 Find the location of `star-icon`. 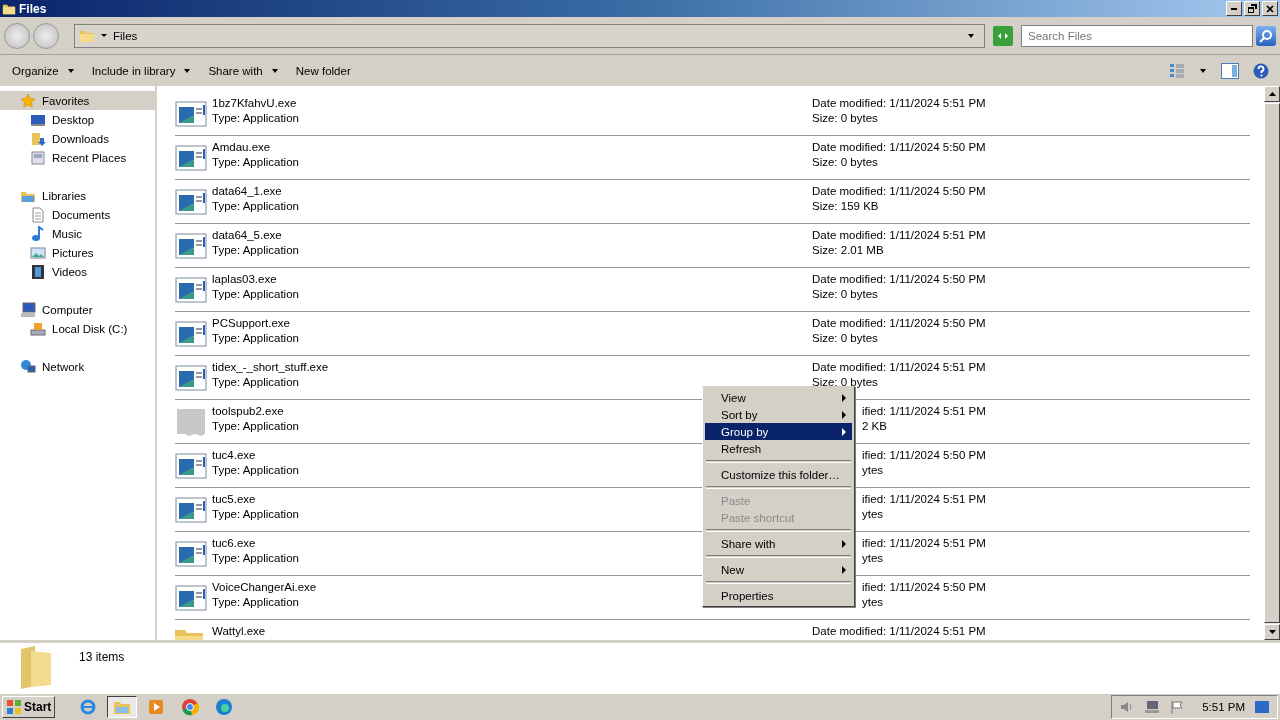

star-icon is located at coordinates (28, 100).